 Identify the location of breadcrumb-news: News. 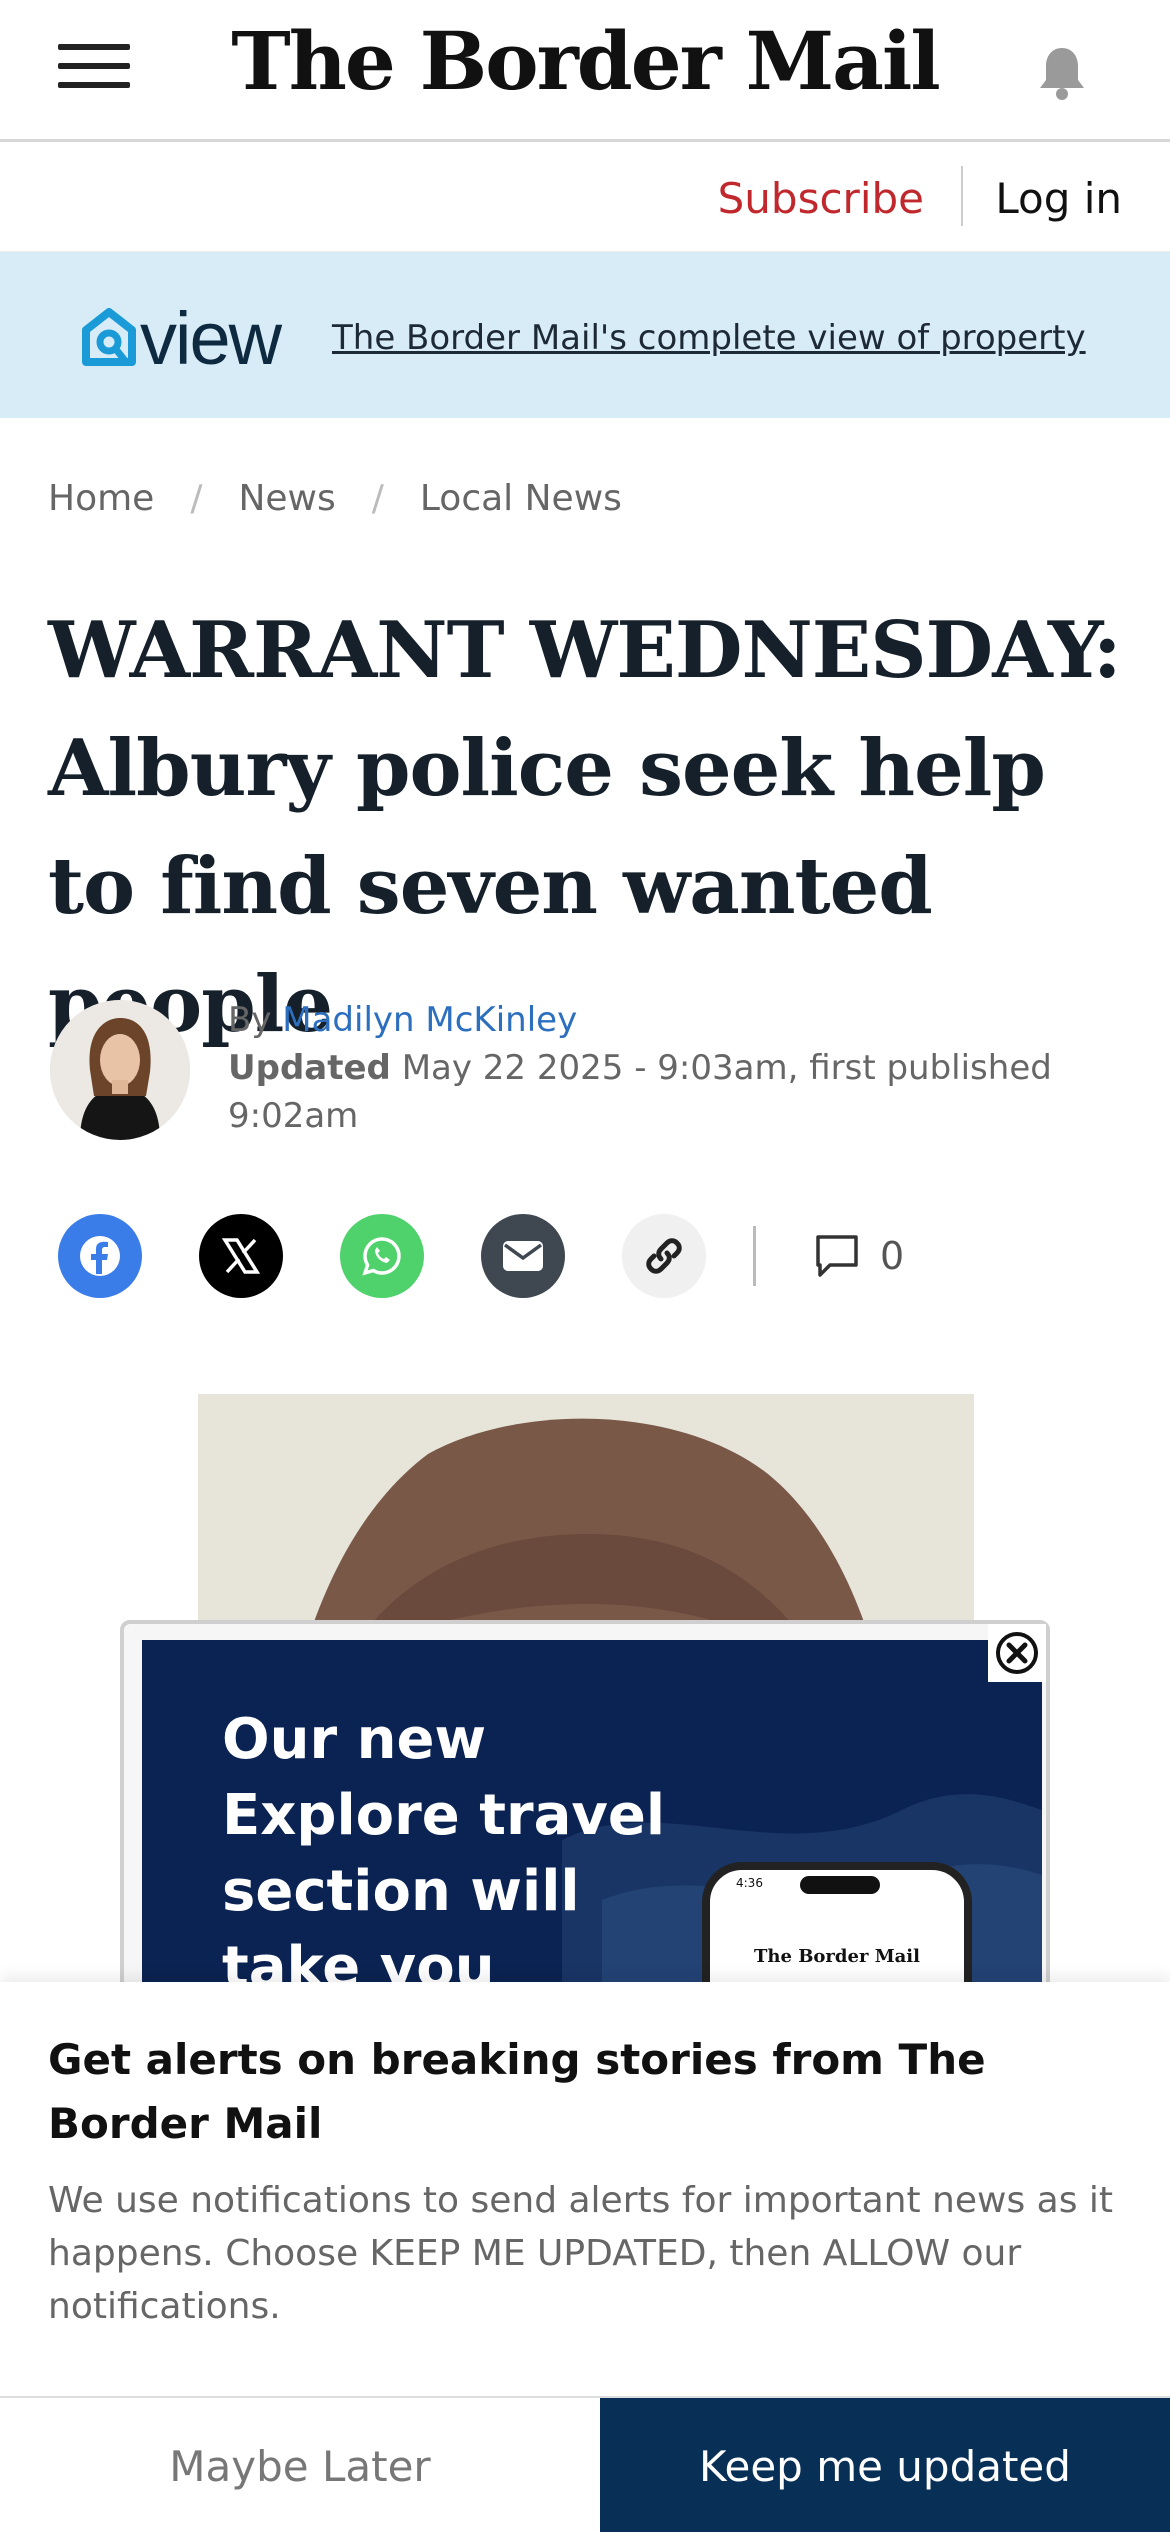
(286, 498).